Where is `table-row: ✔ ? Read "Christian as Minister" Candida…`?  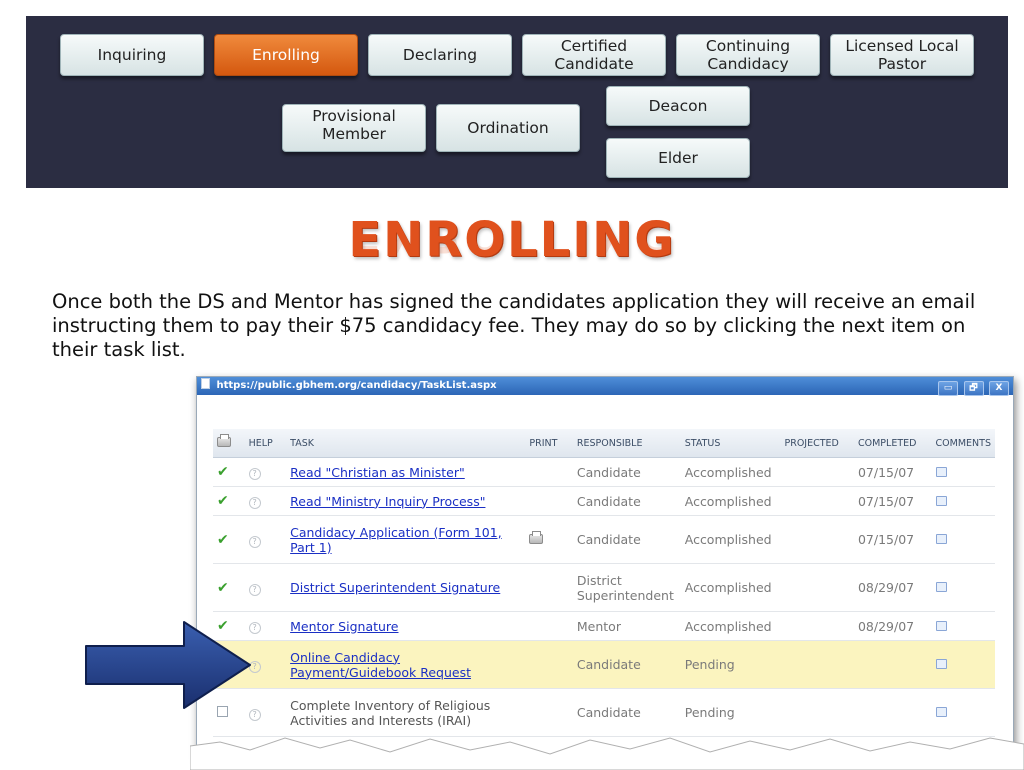
table-row: ✔ ? Read "Christian as Minister" Candida… is located at coordinates (604, 472).